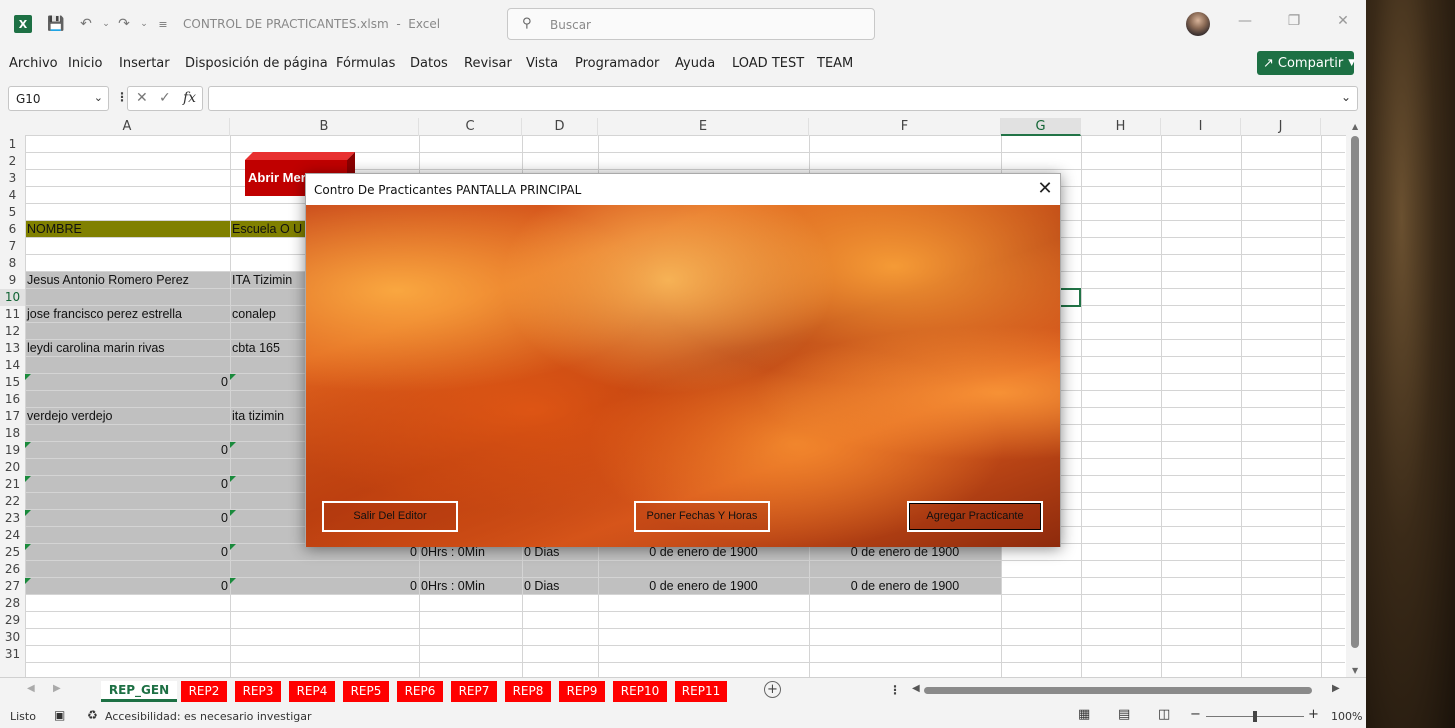  I want to click on cell-A6: NOMBRE, so click(127, 229).